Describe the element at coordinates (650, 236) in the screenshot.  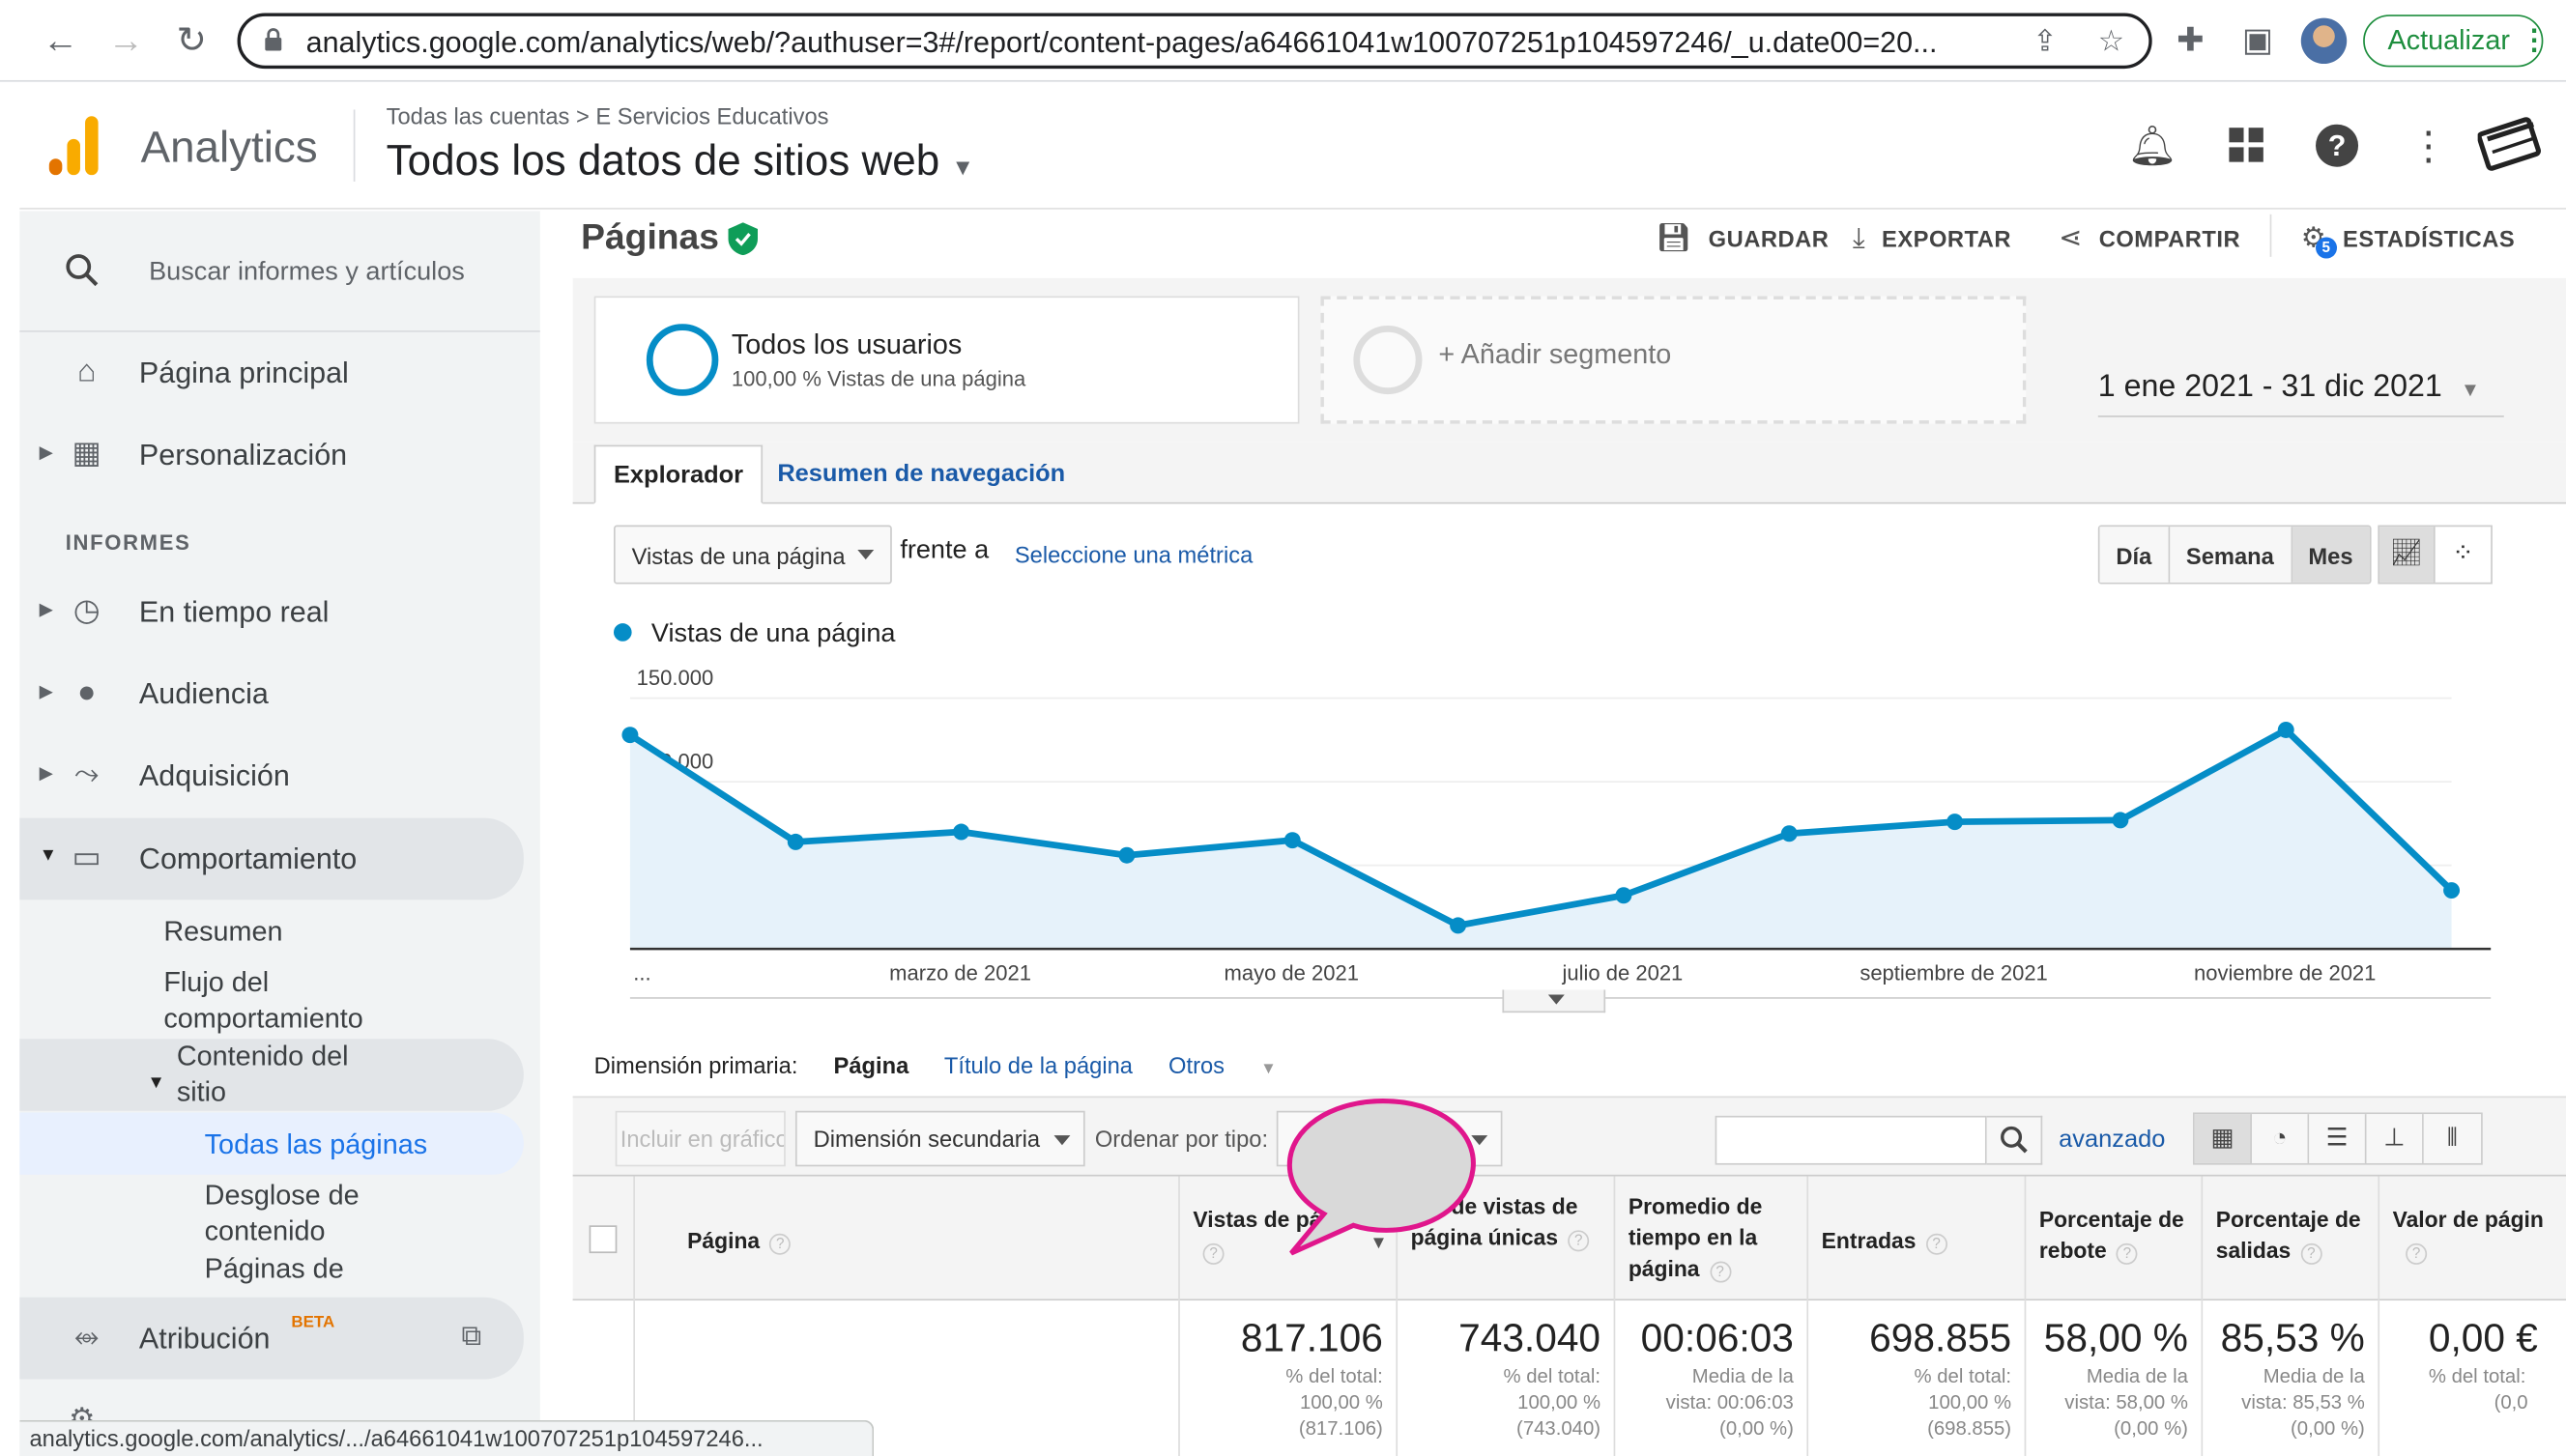
I see `page-title: Páginas` at that location.